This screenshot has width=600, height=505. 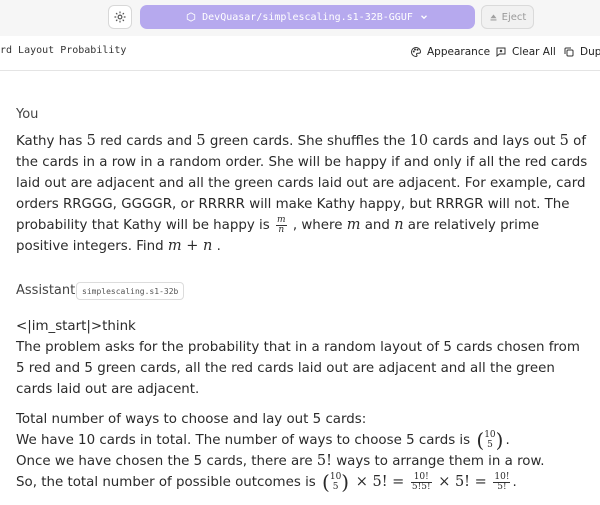 I want to click on cube-icon, so click(x=191, y=17).